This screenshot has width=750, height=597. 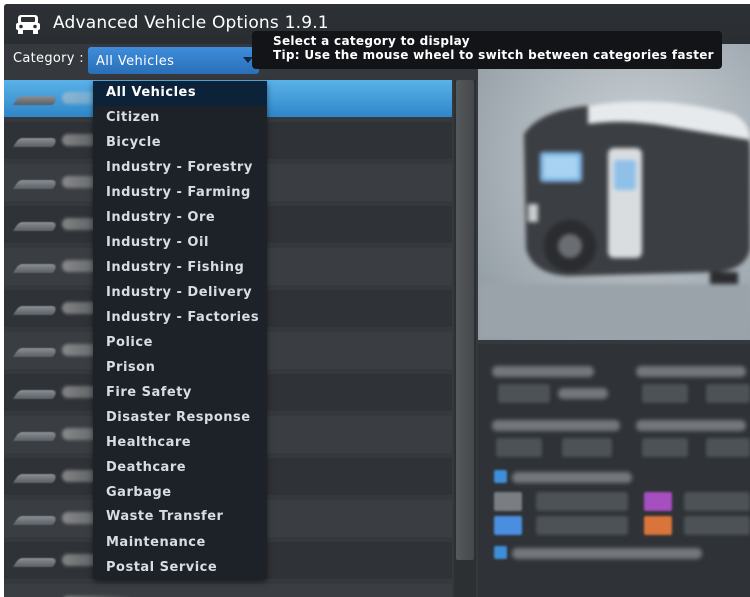 What do you see at coordinates (728, 393) in the screenshot?
I see `braking-field` at bounding box center [728, 393].